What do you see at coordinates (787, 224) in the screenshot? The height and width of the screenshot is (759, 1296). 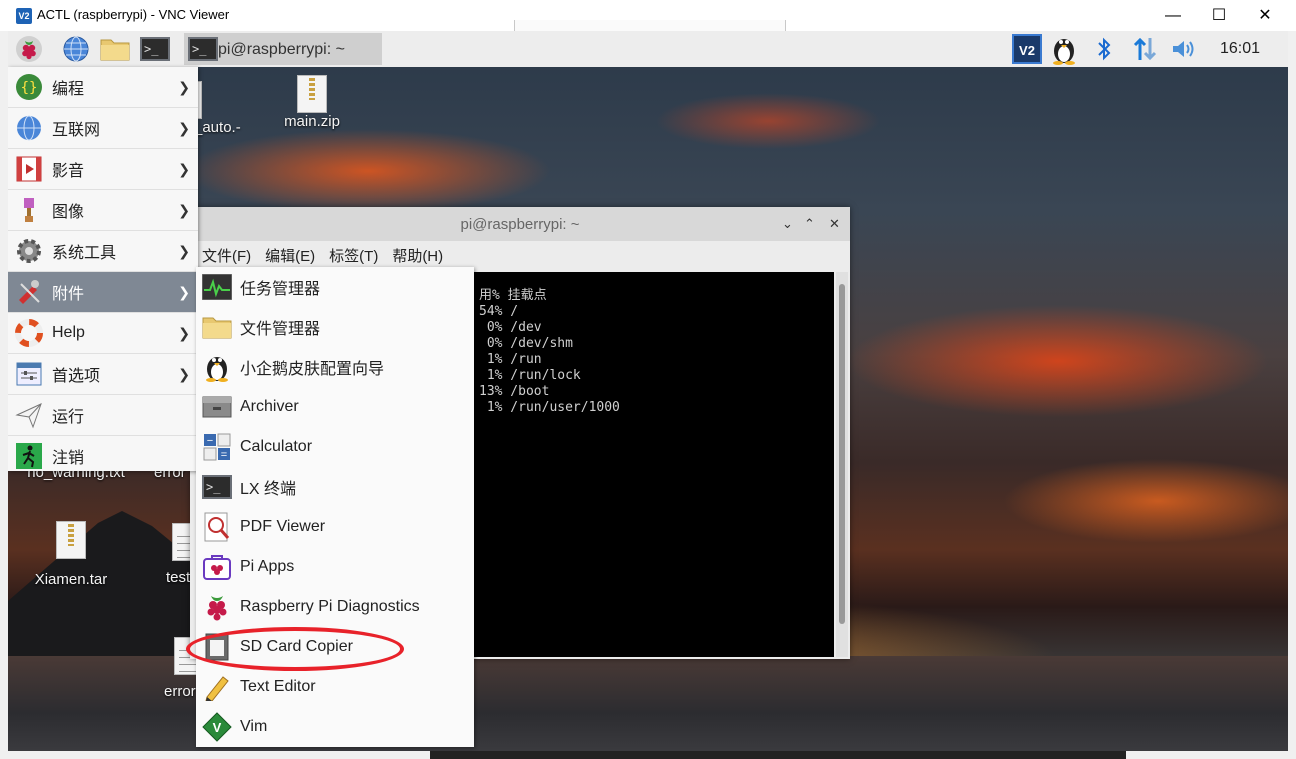 I see `terminal-minimize-button: ⌄` at bounding box center [787, 224].